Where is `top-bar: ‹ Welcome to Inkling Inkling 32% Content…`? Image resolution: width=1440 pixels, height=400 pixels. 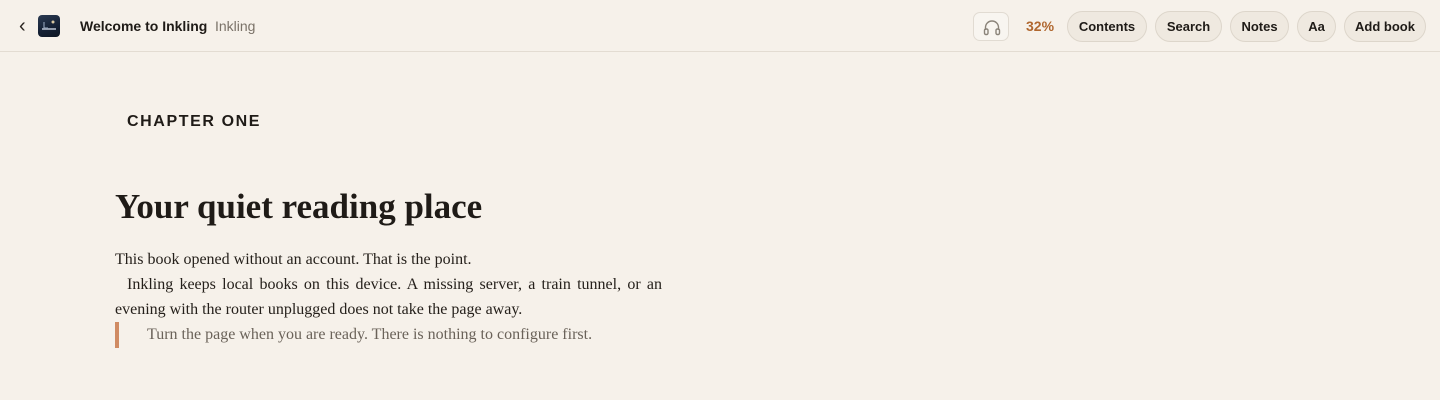 top-bar: ‹ Welcome to Inkling Inkling 32% Content… is located at coordinates (720, 26).